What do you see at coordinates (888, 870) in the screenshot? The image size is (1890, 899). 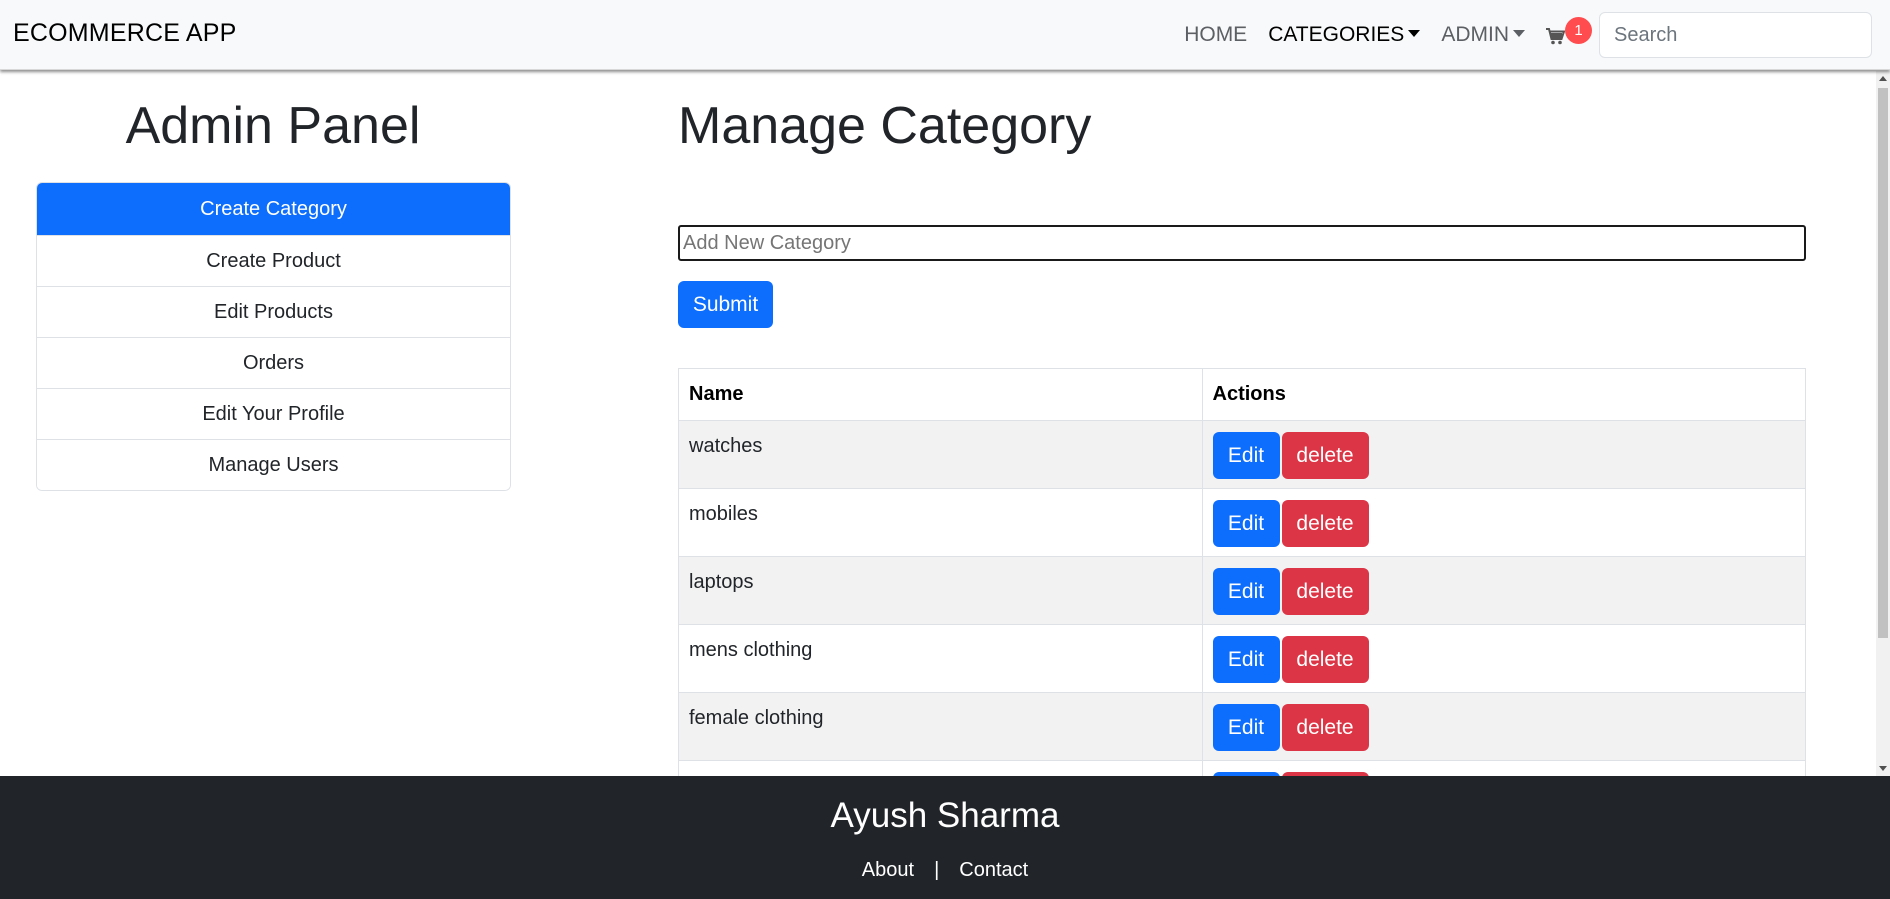 I see `footer-about-link: About` at bounding box center [888, 870].